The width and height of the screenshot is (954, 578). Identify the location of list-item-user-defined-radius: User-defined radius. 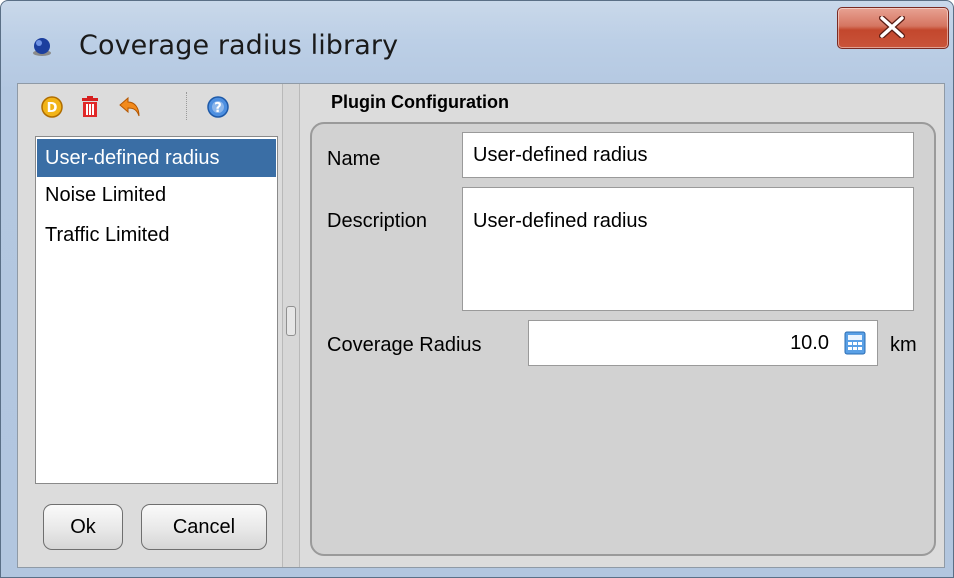
(156, 158).